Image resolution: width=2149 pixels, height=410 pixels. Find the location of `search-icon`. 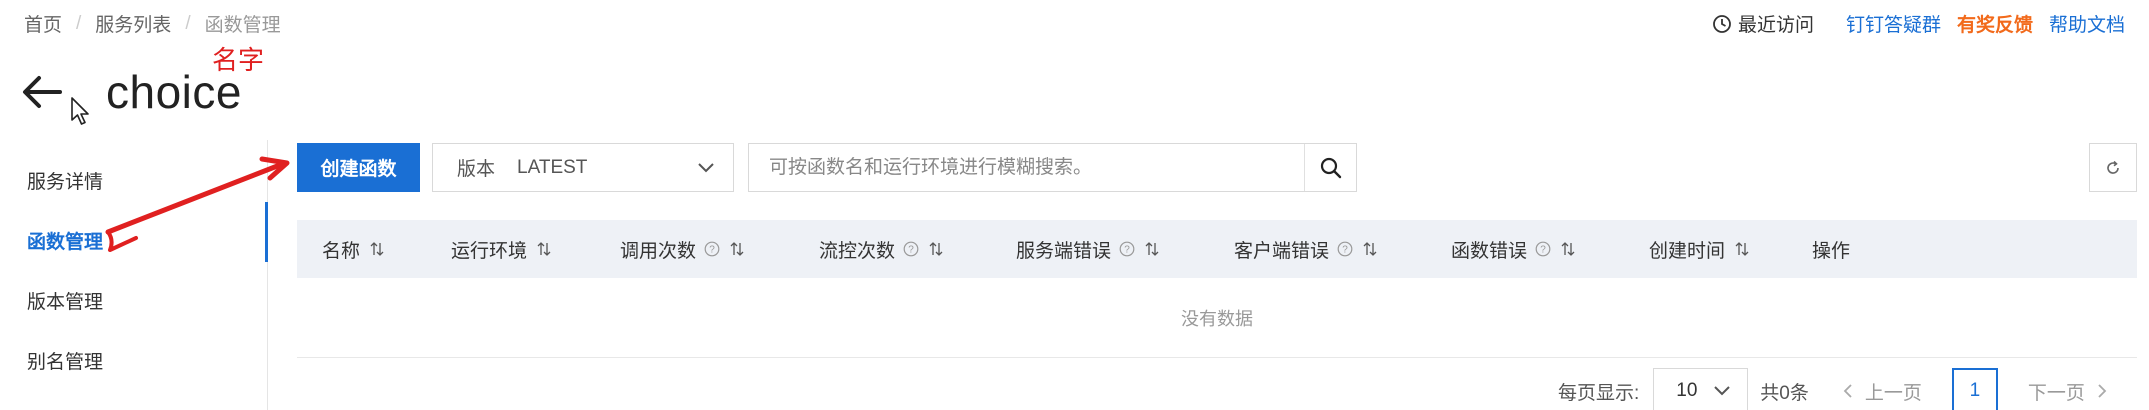

search-icon is located at coordinates (1330, 167).